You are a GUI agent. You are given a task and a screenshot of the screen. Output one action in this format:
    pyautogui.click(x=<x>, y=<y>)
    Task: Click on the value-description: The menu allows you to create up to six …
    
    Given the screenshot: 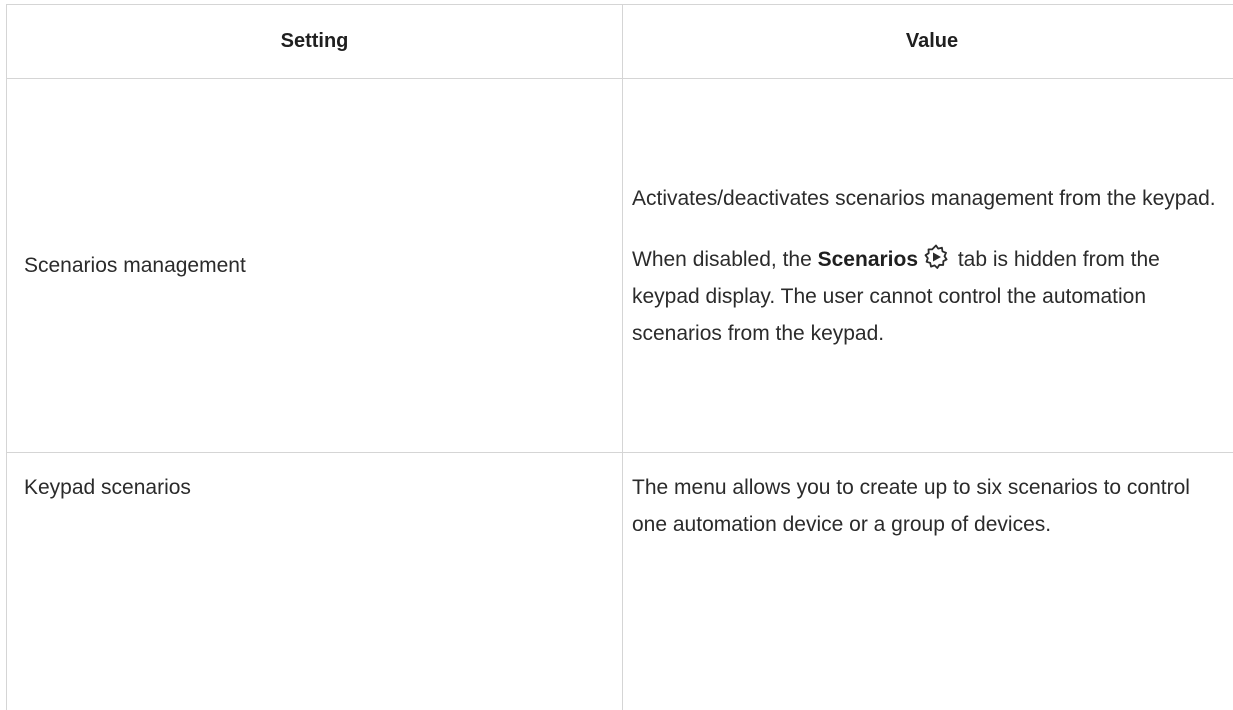 What is the action you would take?
    pyautogui.click(x=911, y=506)
    